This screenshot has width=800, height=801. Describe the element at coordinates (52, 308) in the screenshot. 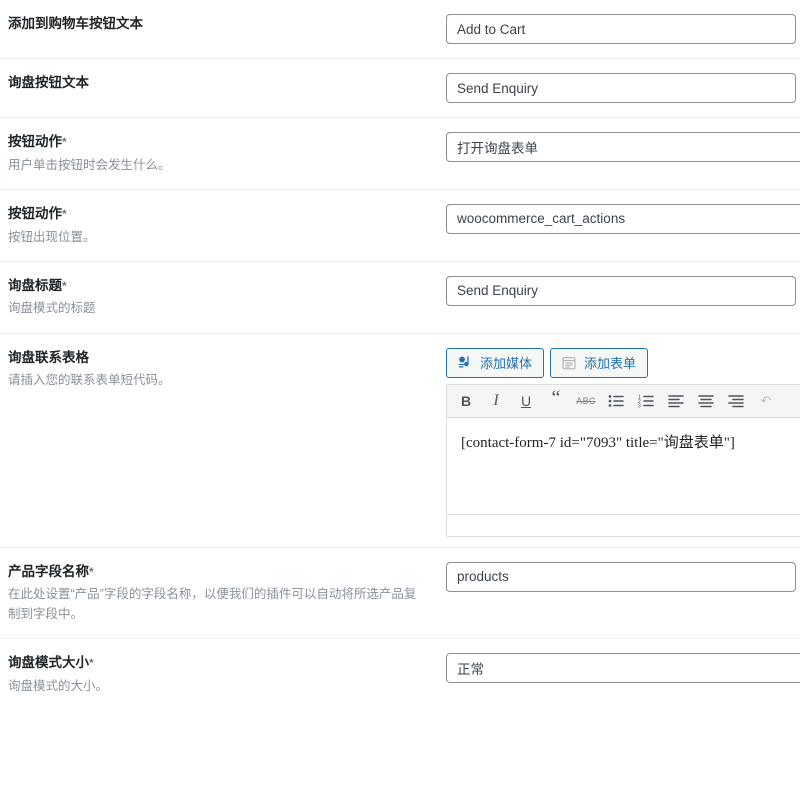

I see `field-description-enquiry-title: 询盘模式的标题` at that location.